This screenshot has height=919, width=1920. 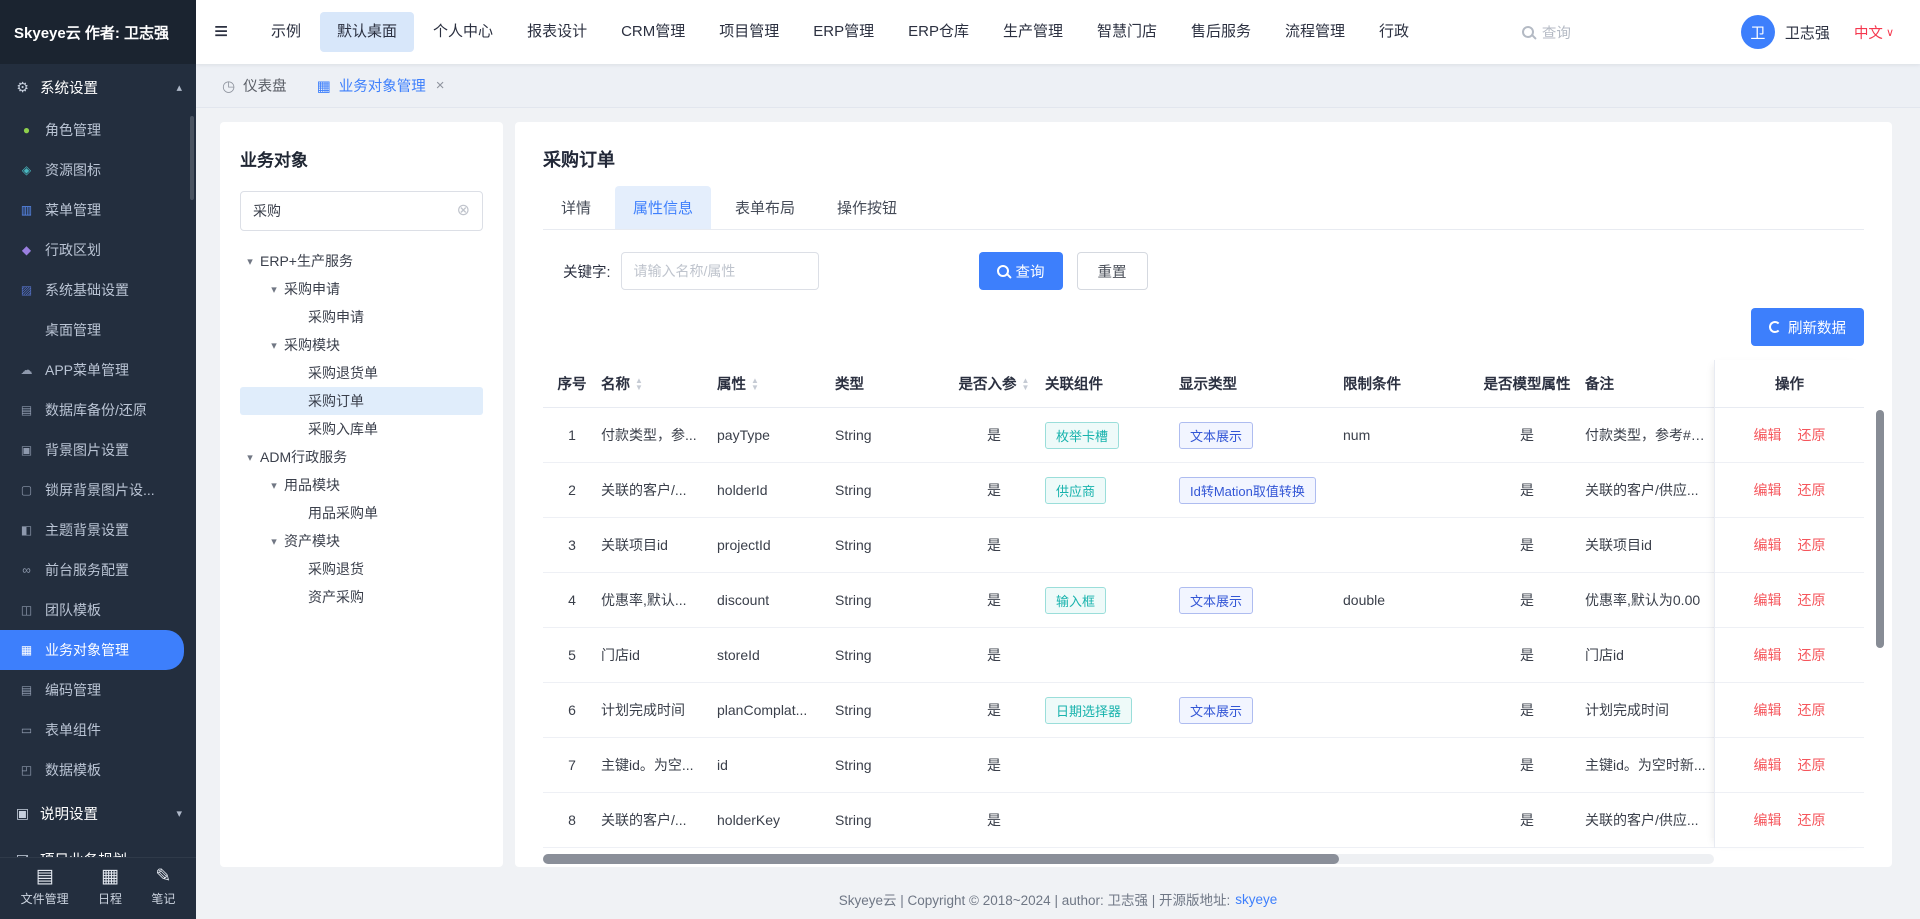 I want to click on sidebar-item: ▤ 数据库备份/还原, so click(x=98, y=410).